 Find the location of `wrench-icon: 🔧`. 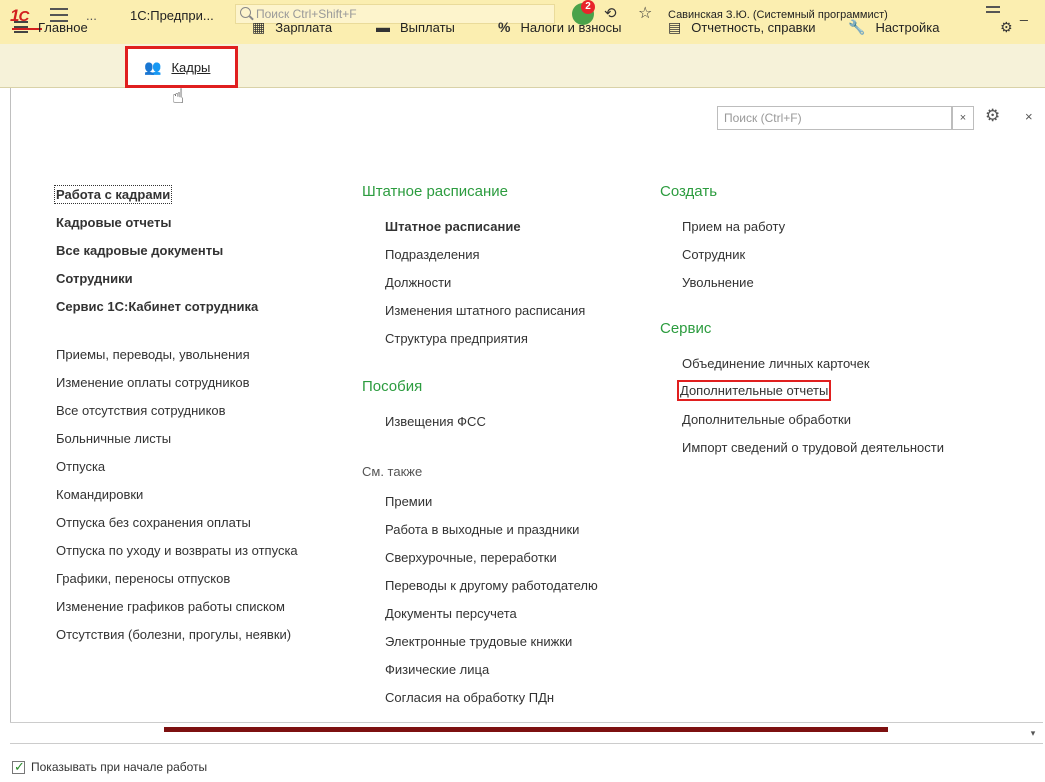

wrench-icon: 🔧 is located at coordinates (857, 26).